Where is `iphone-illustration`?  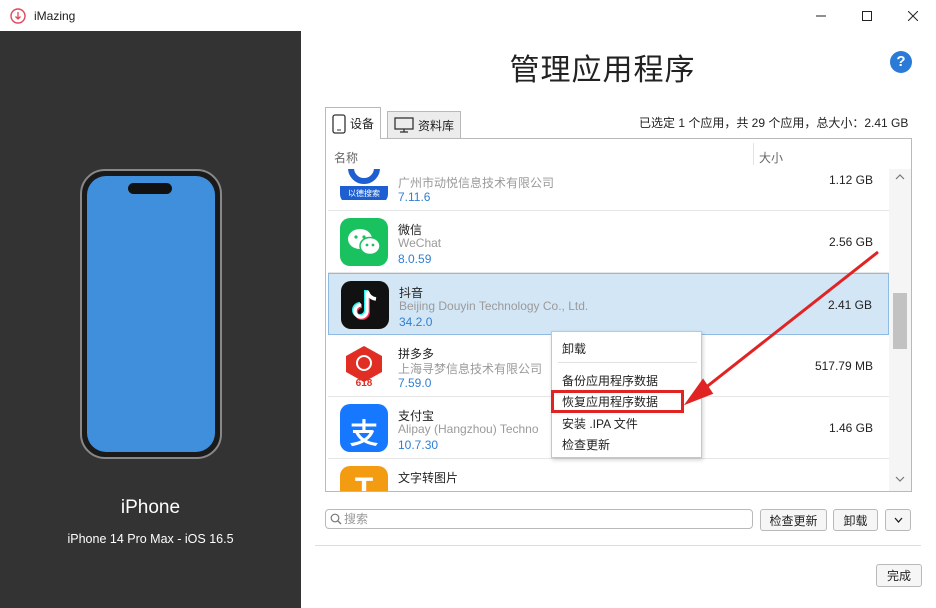
iphone-illustration is located at coordinates (151, 314).